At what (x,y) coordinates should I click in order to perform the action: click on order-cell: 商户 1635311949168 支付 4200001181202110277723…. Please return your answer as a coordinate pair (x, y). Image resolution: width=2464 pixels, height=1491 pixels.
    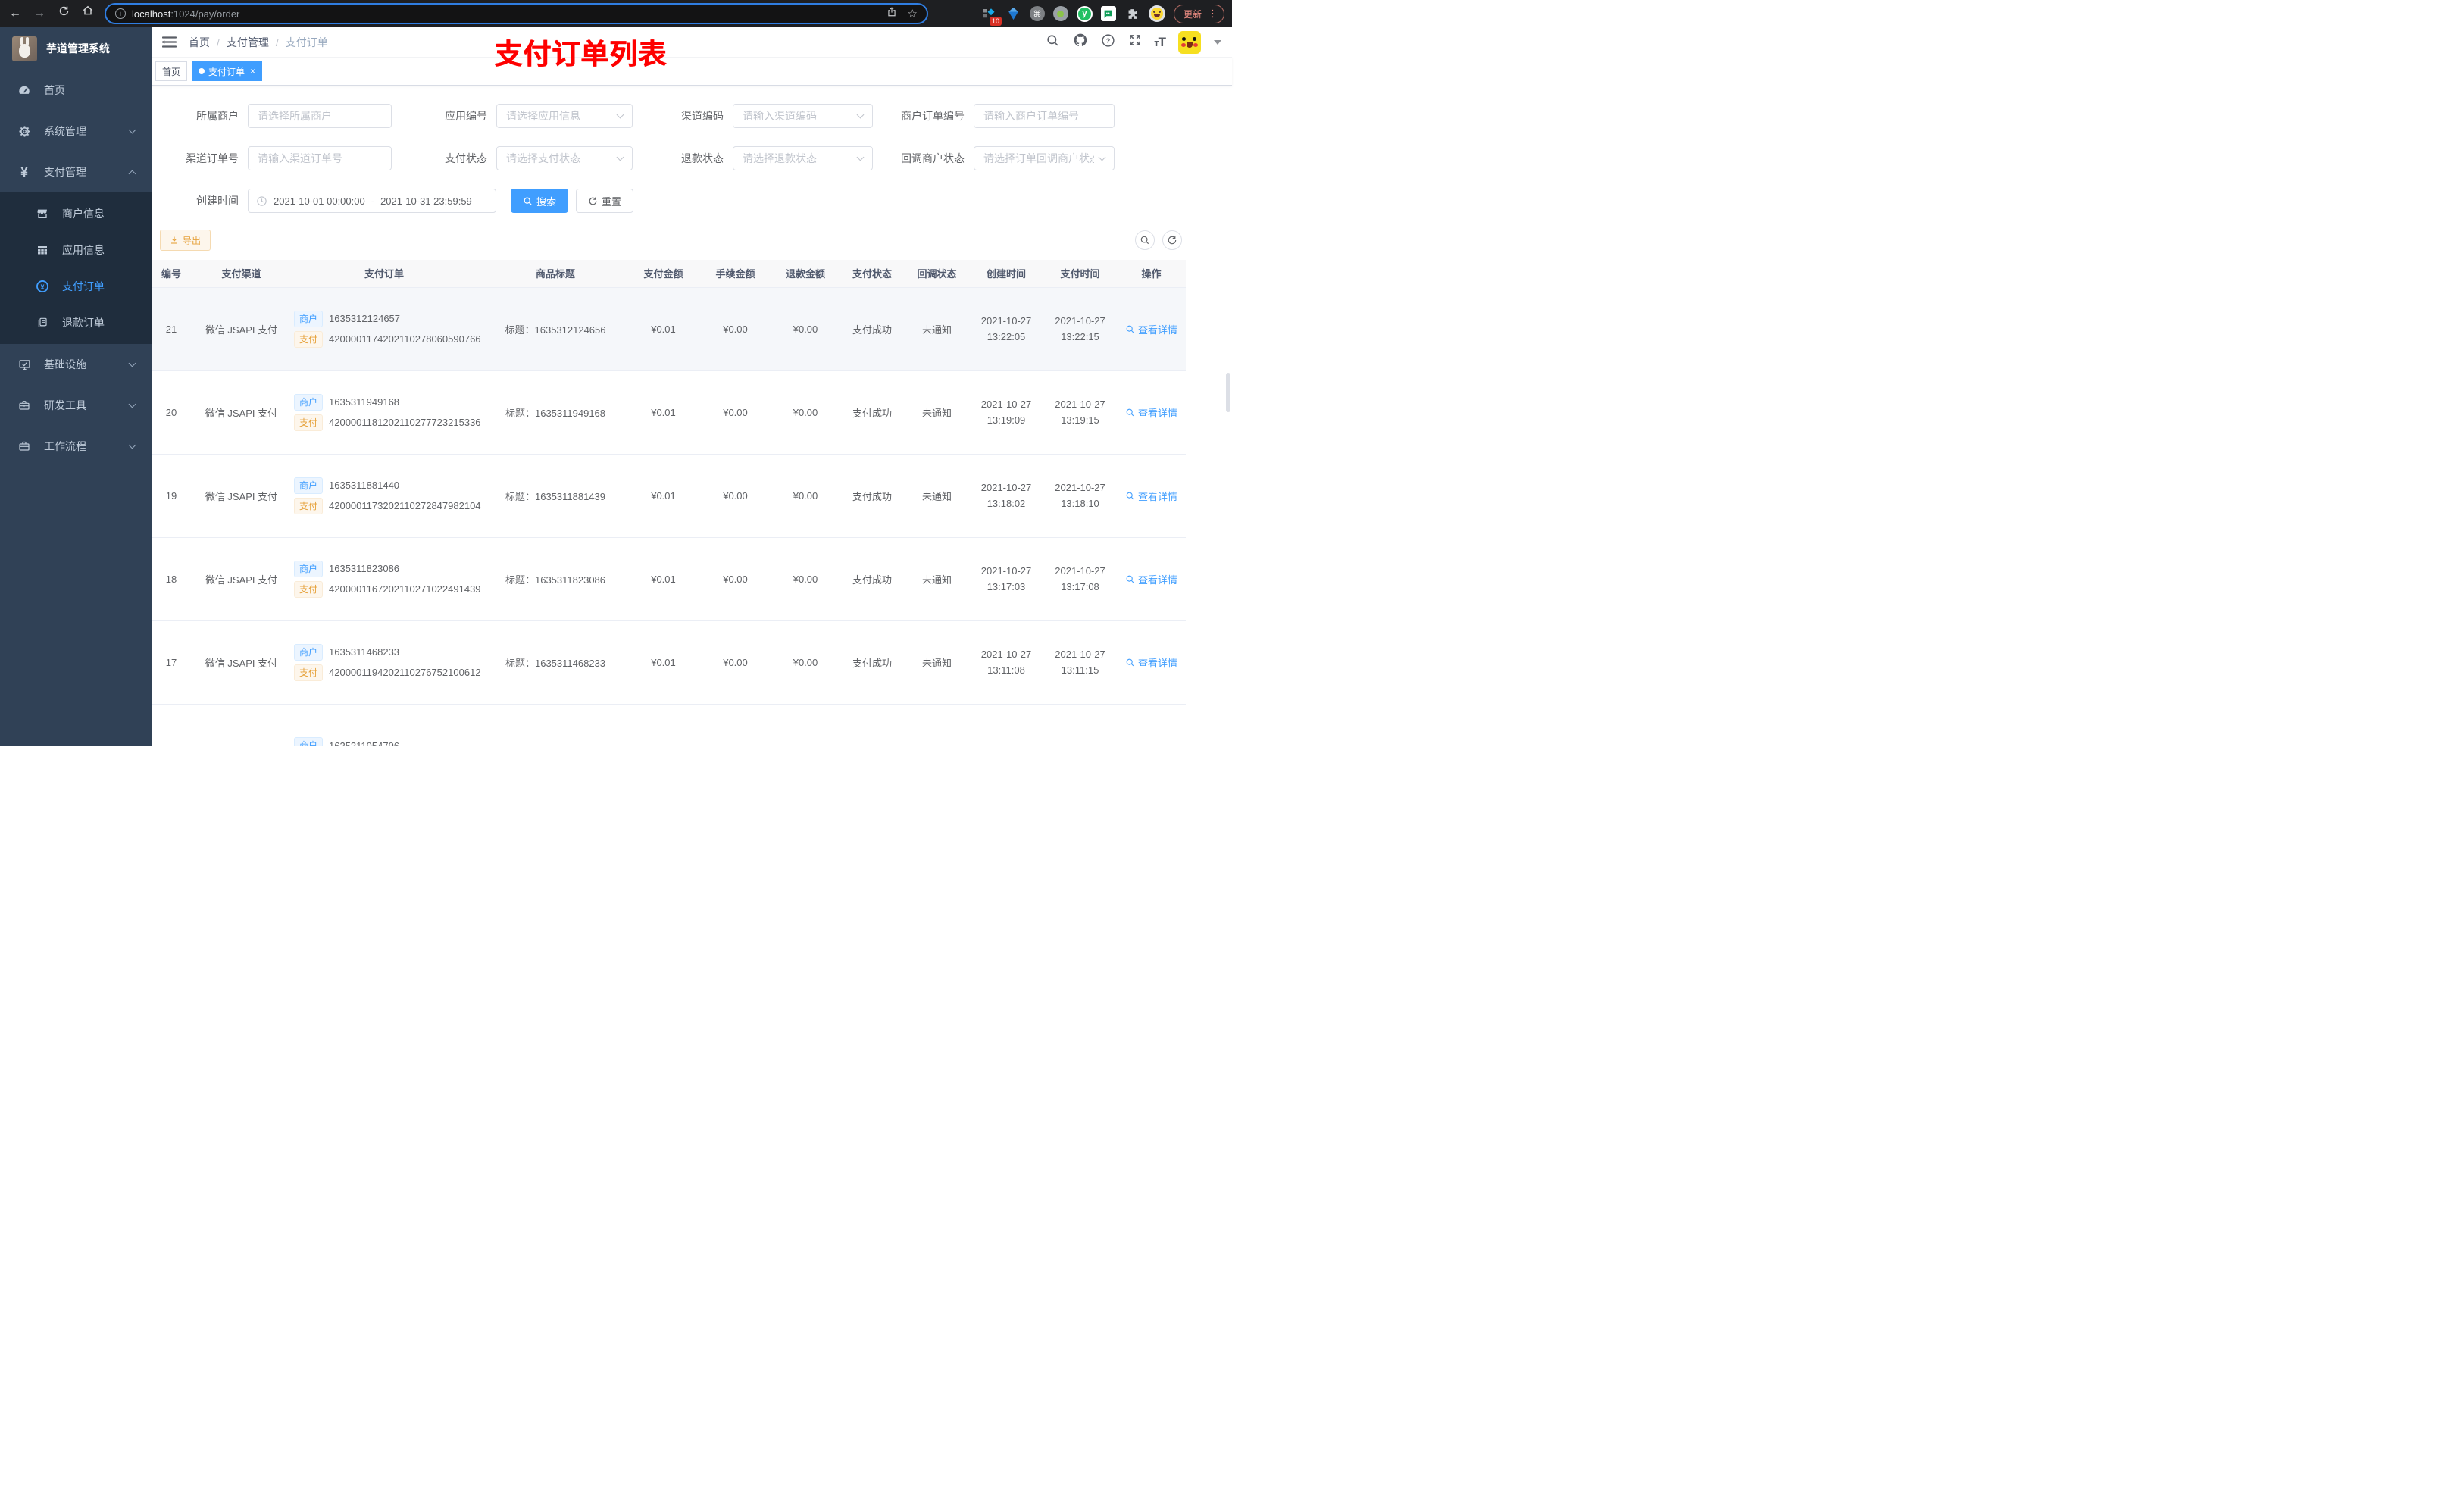
    Looking at the image, I should click on (384, 412).